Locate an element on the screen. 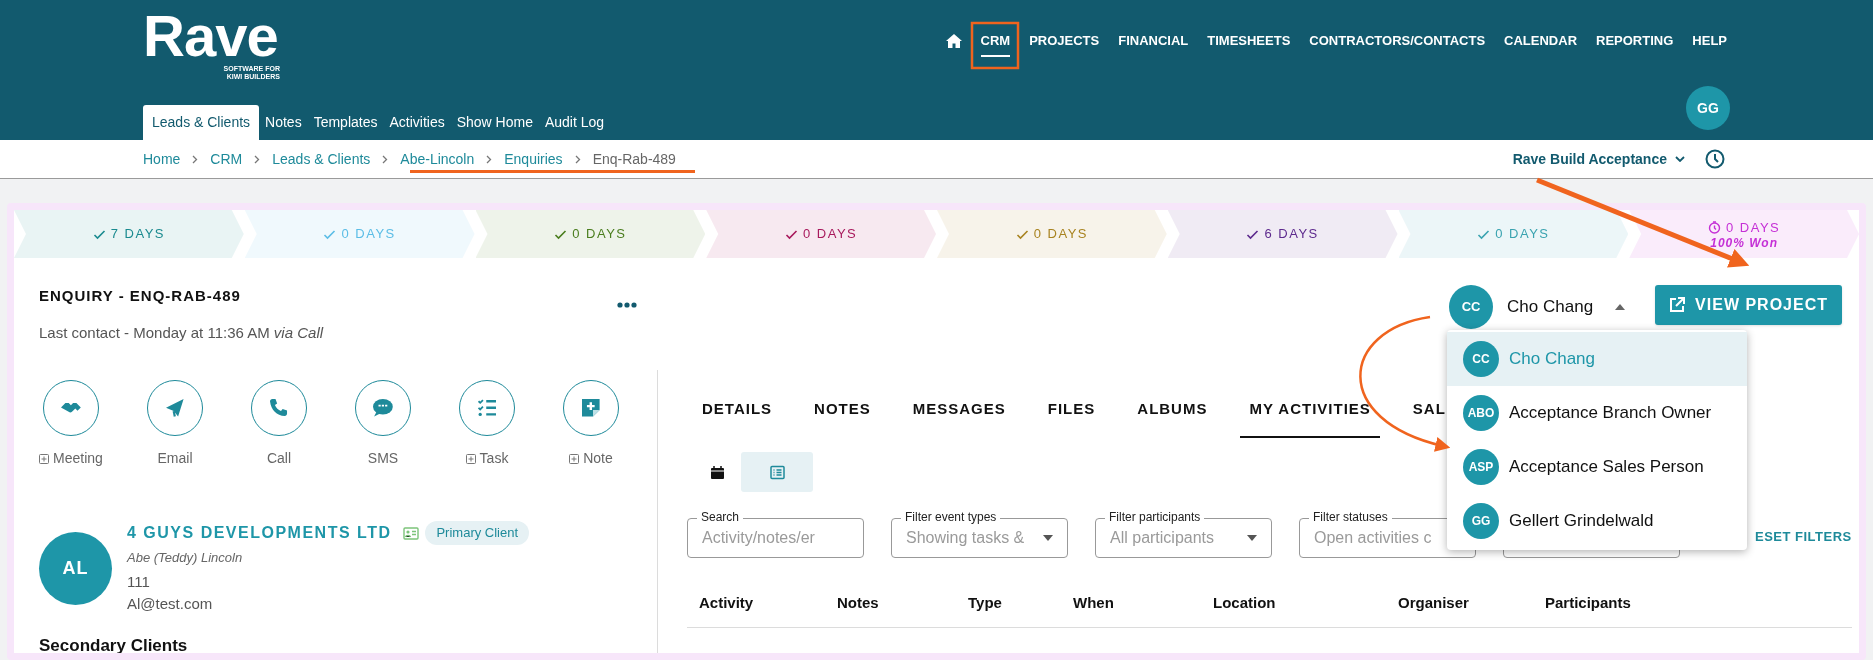  phone-number: 111 is located at coordinates (139, 581).